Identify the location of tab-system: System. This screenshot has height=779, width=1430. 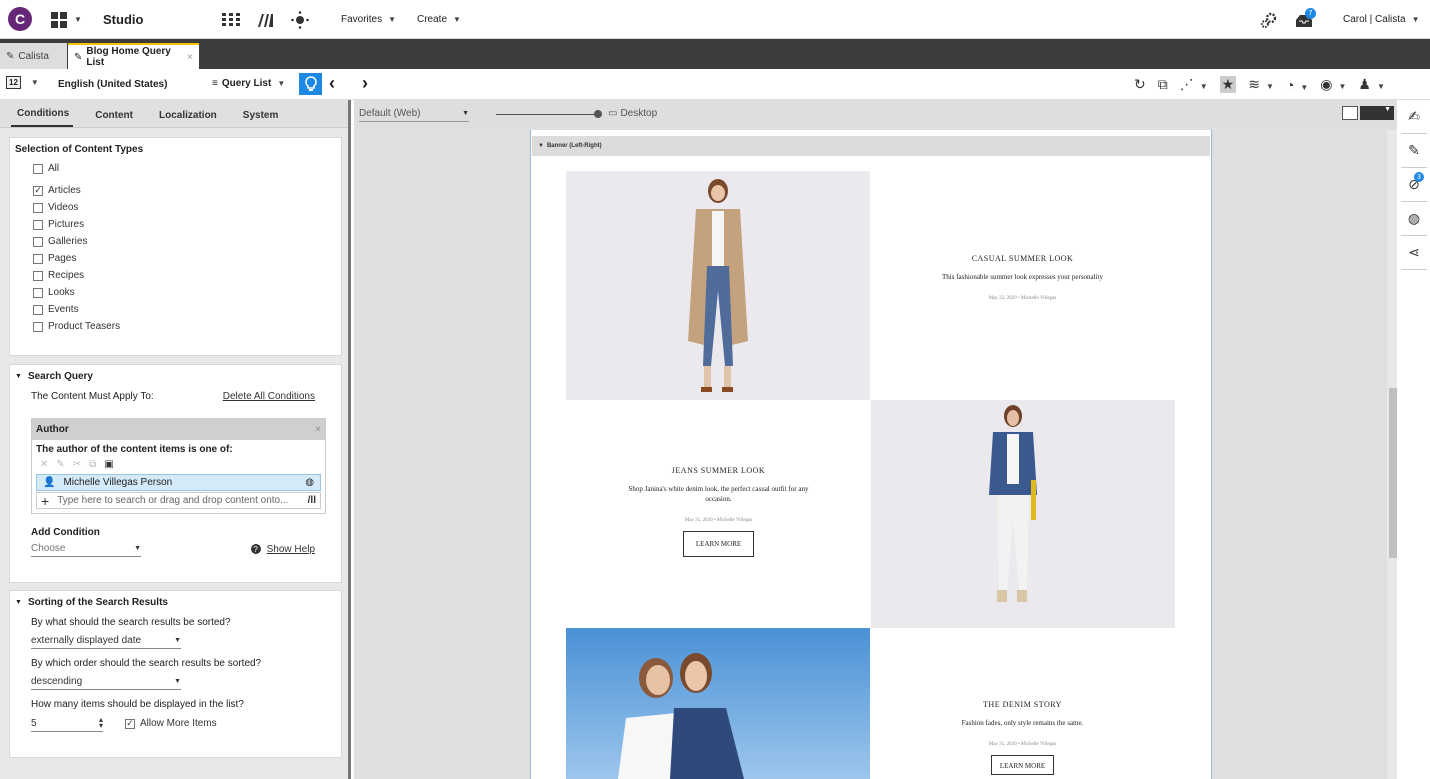
(260, 118).